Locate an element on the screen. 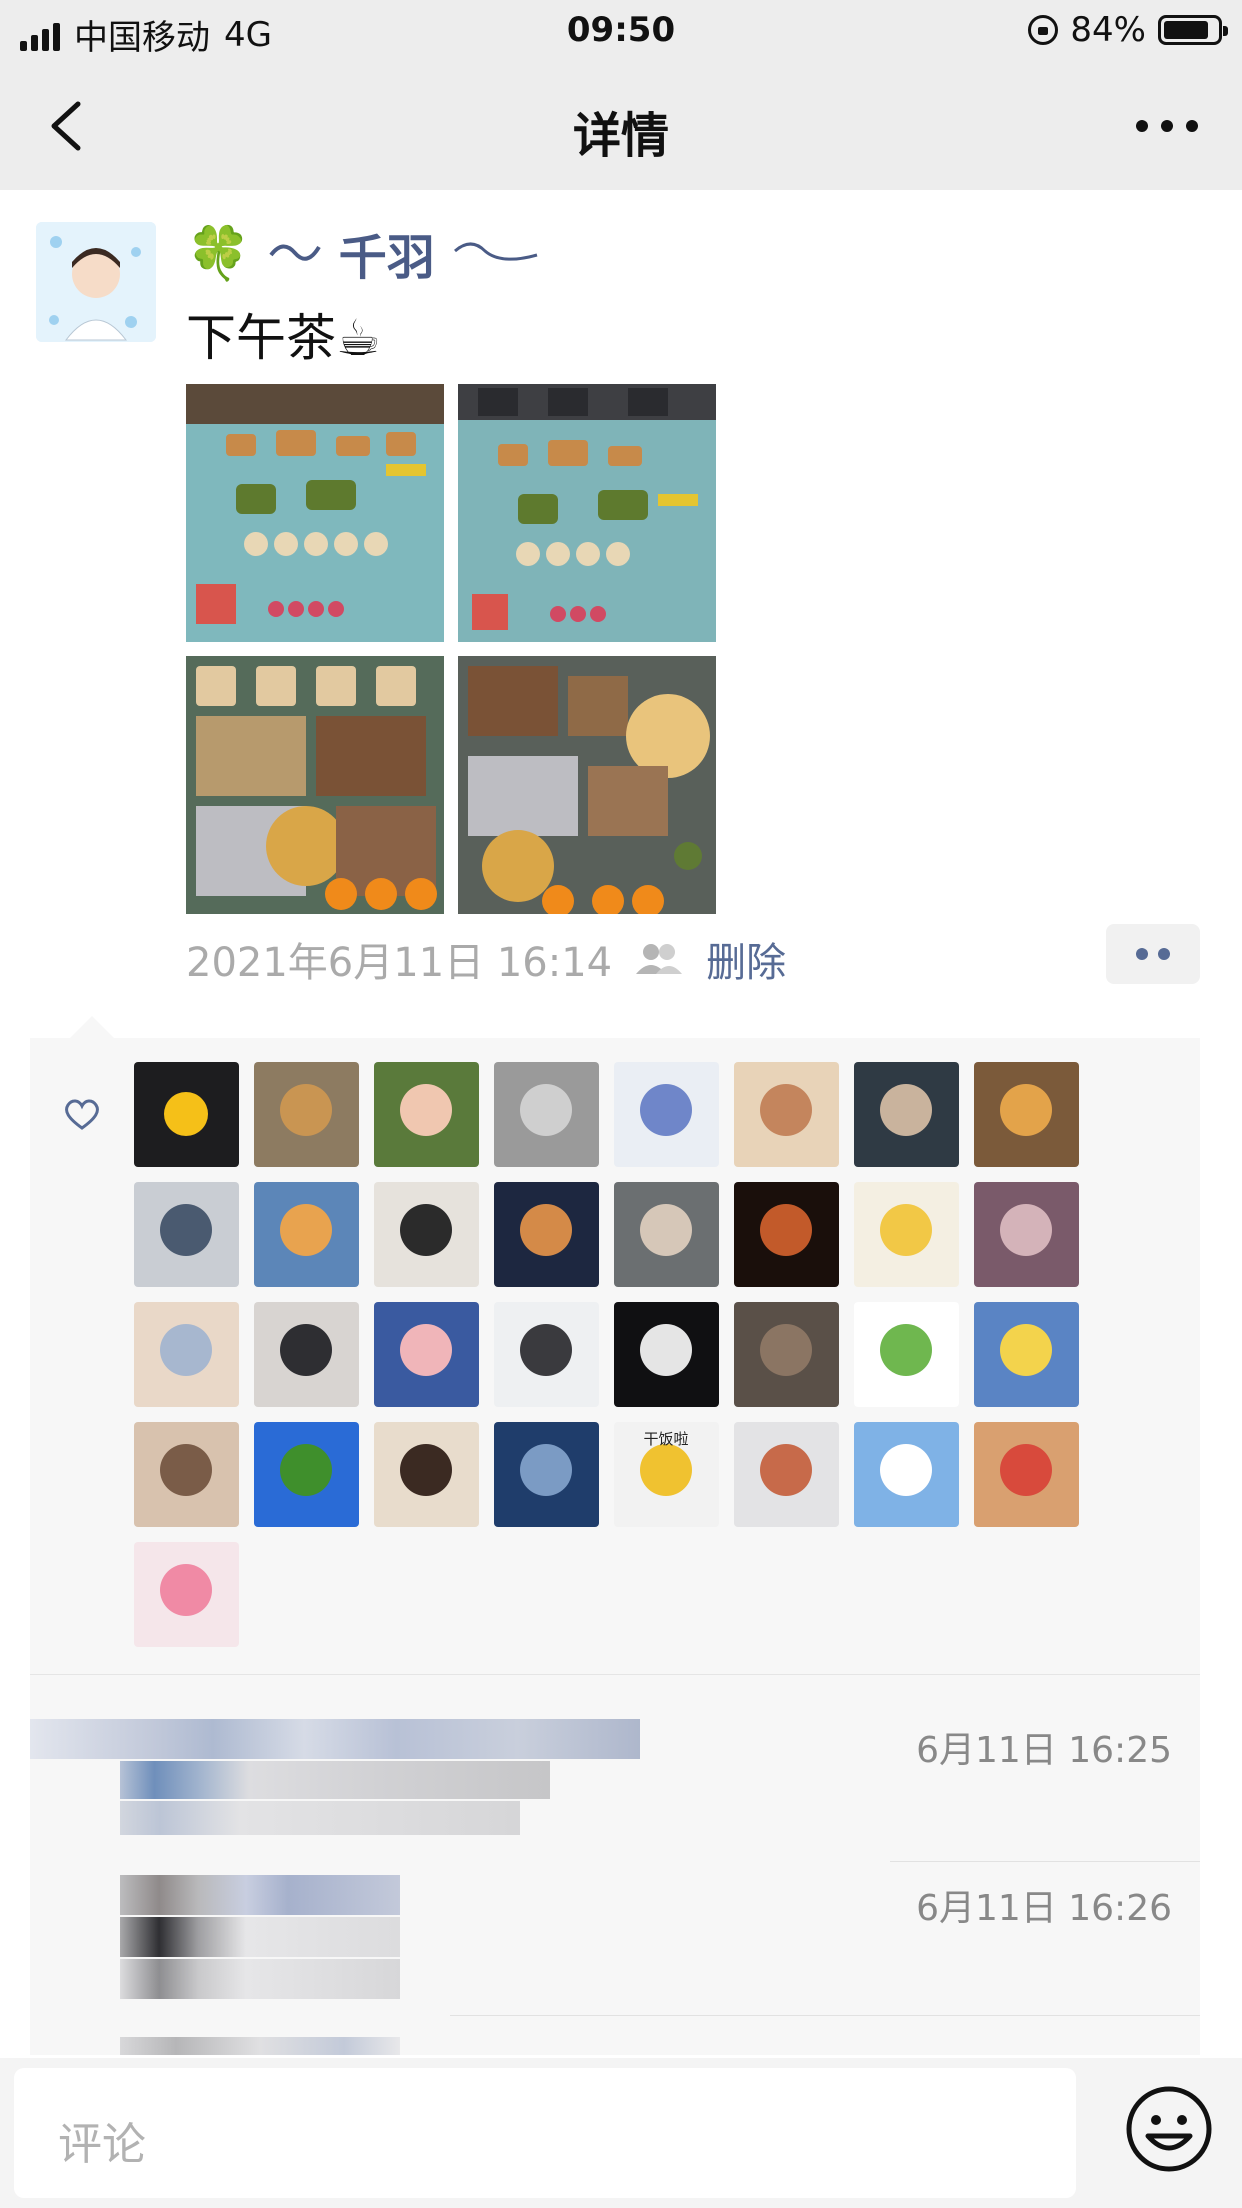 This screenshot has height=2208, width=1242. comment-input: 评论 is located at coordinates (545, 2133).